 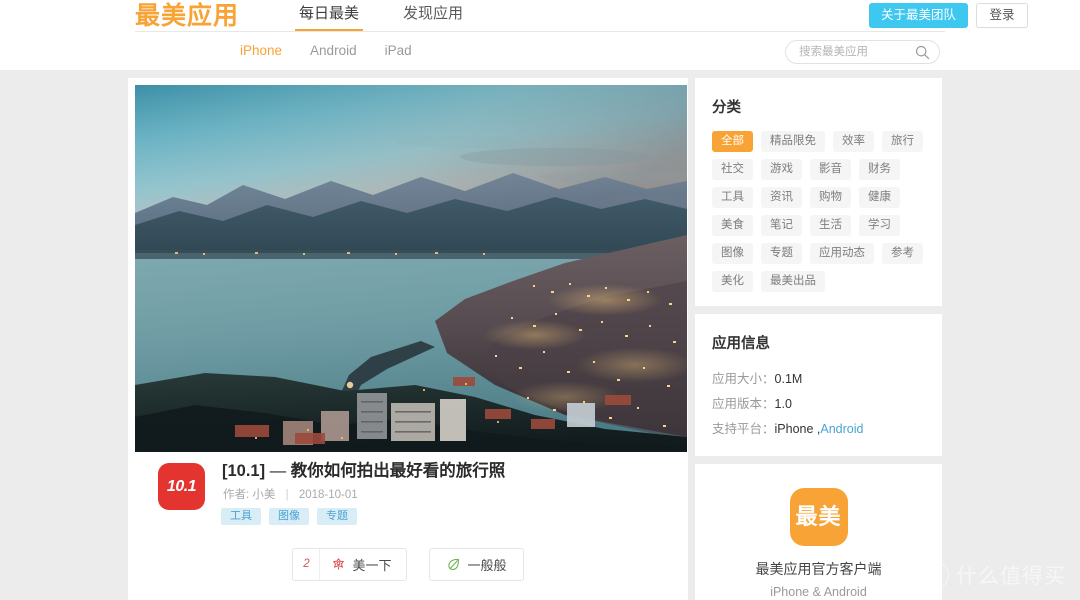 I want to click on header-top-row: 最美应用 每日最美 发现应用 关于最美团队 登录, so click(x=540, y=16).